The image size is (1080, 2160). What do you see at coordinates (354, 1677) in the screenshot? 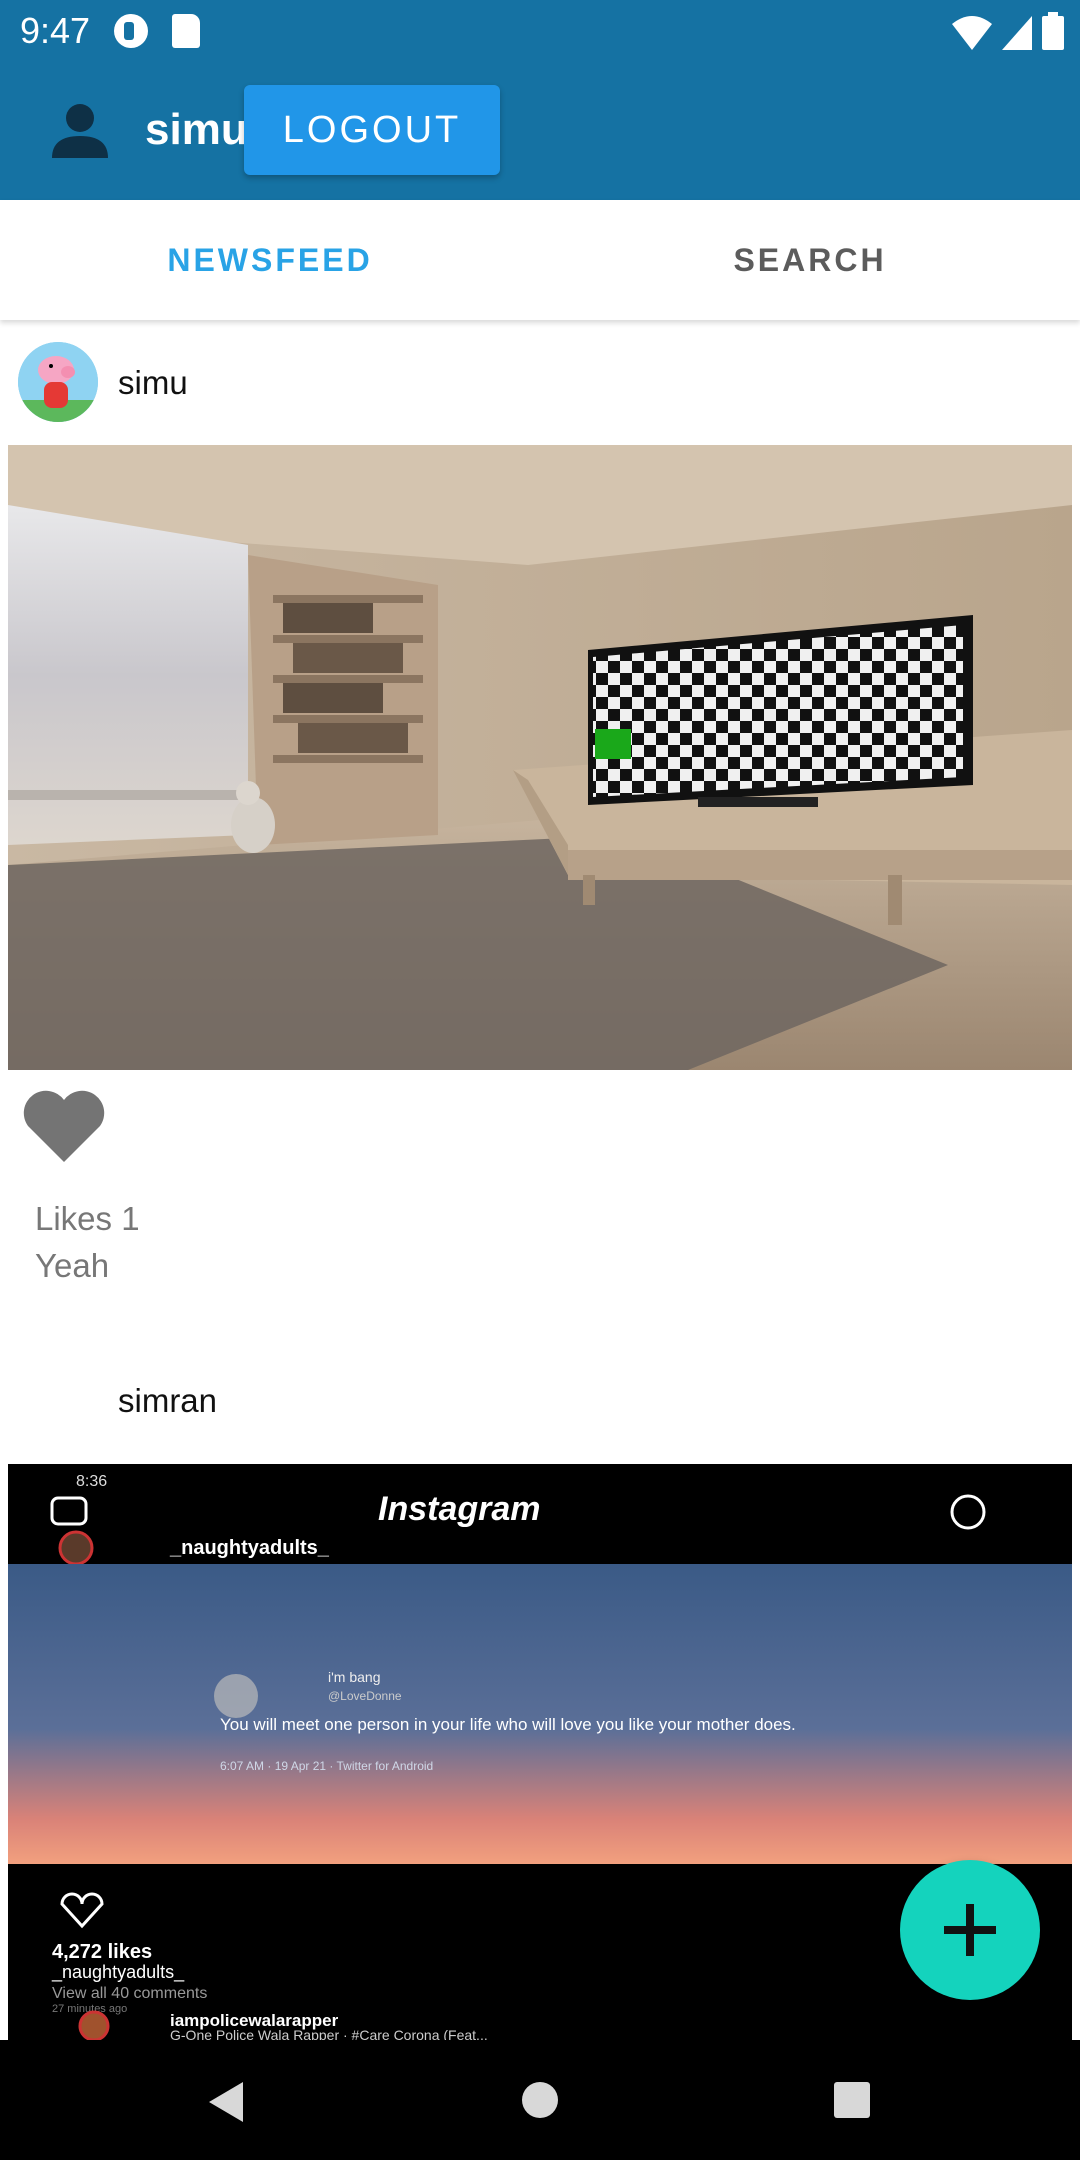
I see `ig-tweet-name: i'm bang` at bounding box center [354, 1677].